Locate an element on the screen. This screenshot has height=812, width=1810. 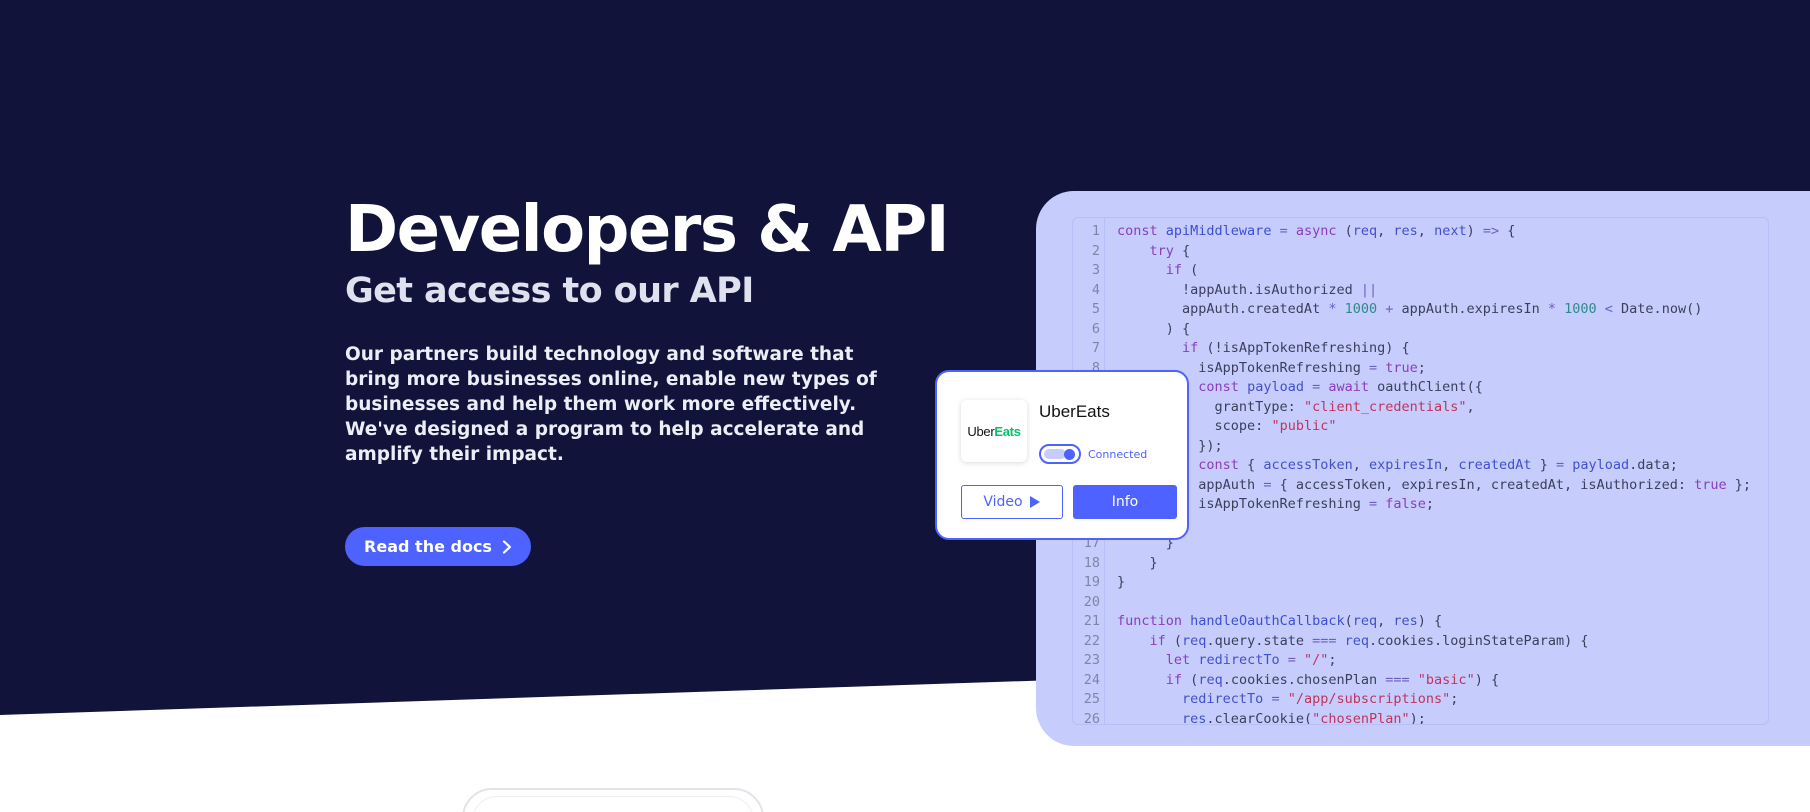
code-token: < is located at coordinates (1608, 309).